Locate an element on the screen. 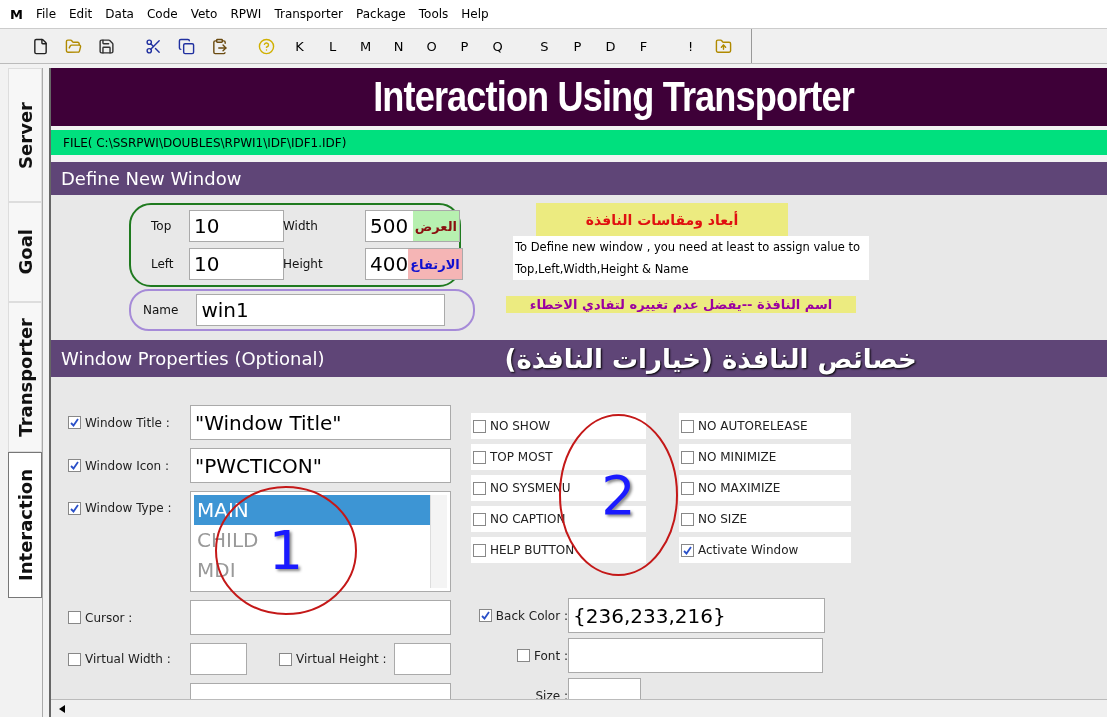  toolbar-button: ! is located at coordinates (690, 46).